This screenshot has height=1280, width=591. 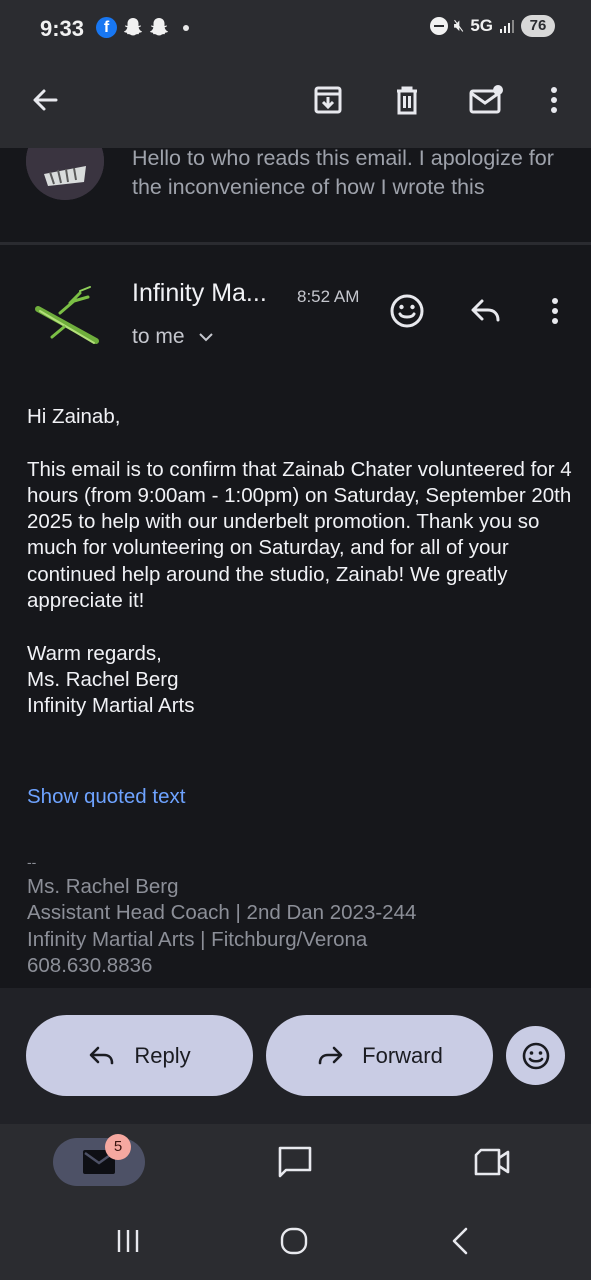 I want to click on signature-title: Assistant Head Coach | 2nd Dan 2023-244, so click(x=222, y=913).